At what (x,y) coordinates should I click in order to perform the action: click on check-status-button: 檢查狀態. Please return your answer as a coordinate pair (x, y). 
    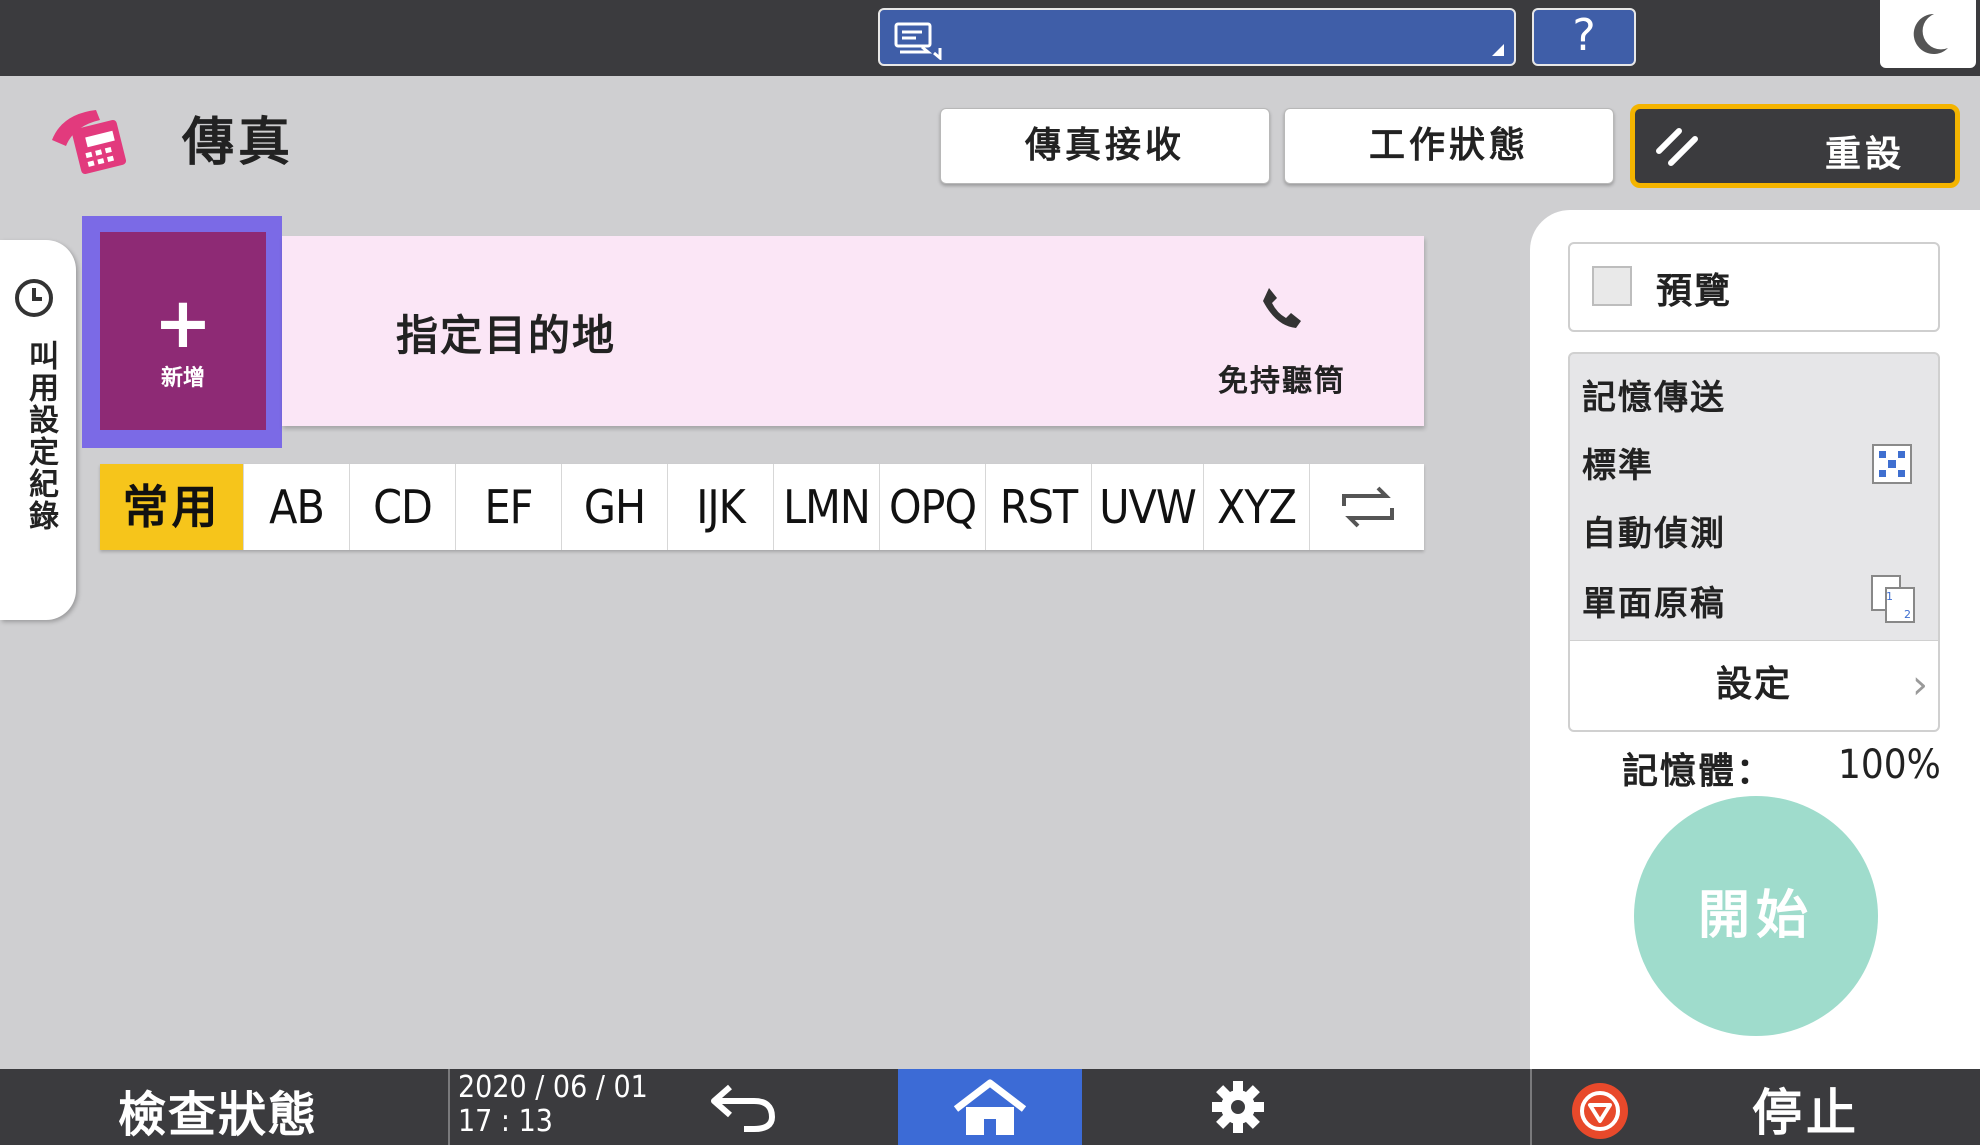
    Looking at the image, I should click on (218, 1110).